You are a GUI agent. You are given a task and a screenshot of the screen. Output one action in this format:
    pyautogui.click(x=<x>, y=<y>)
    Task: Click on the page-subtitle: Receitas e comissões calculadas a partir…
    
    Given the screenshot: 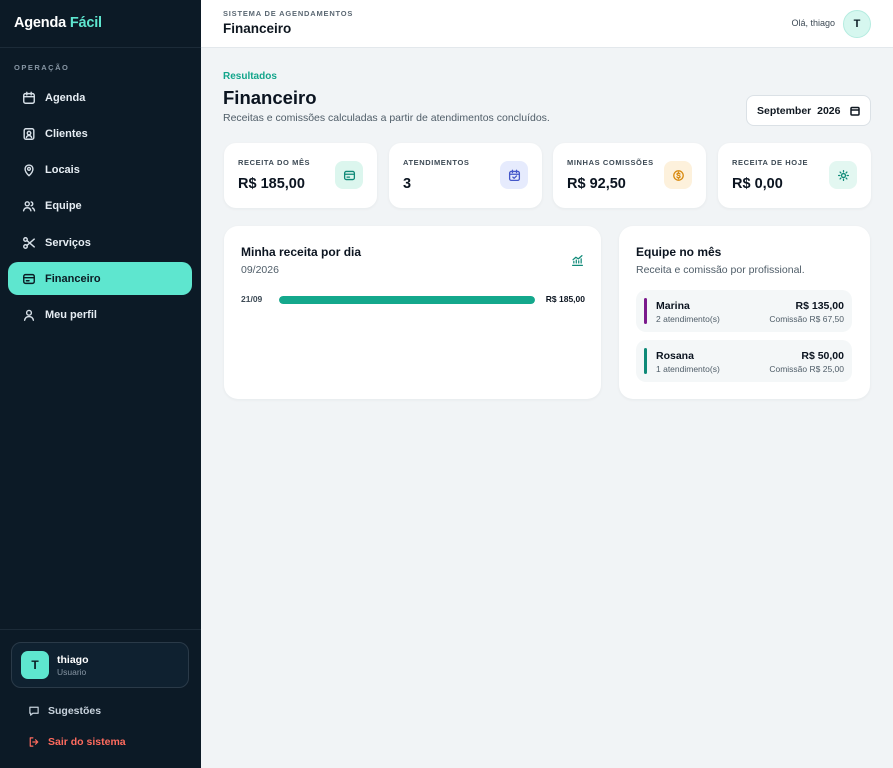 What is the action you would take?
    pyautogui.click(x=386, y=118)
    